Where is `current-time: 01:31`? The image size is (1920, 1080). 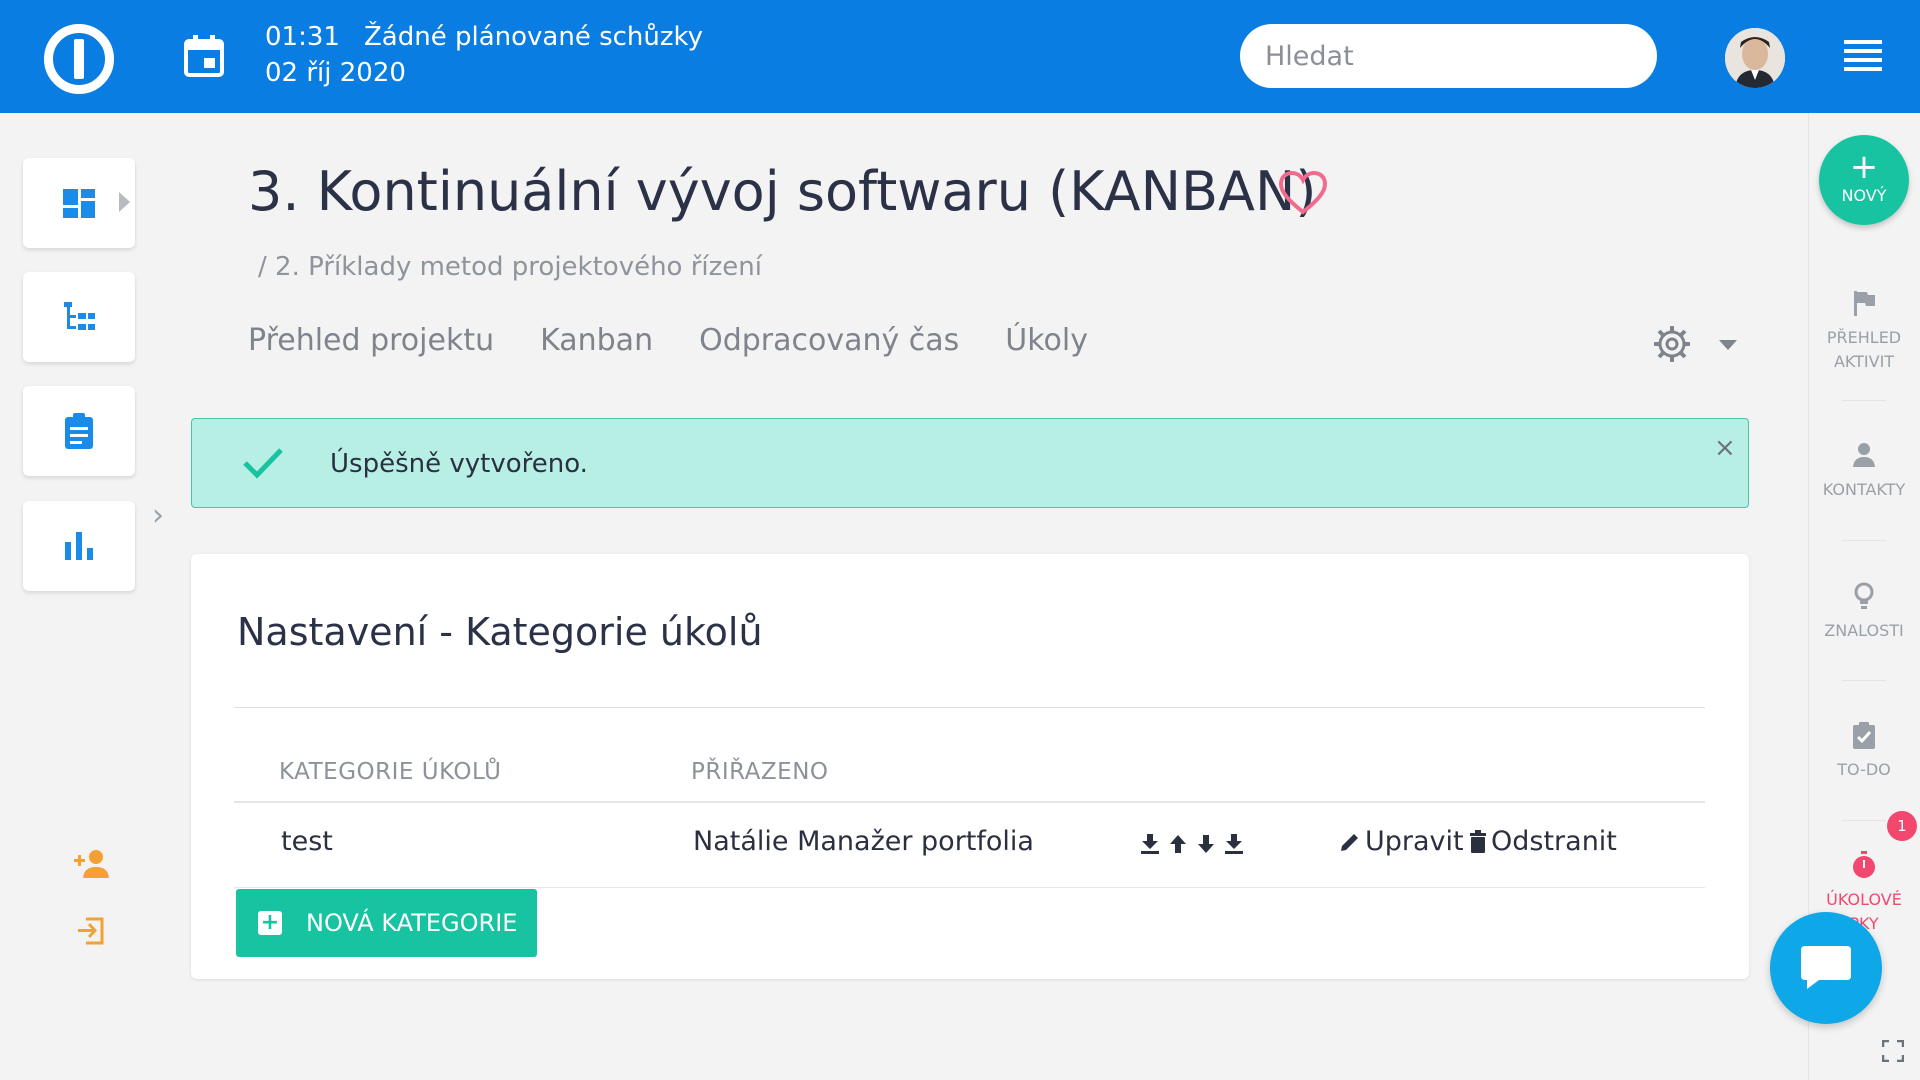
current-time: 01:31 is located at coordinates (302, 37).